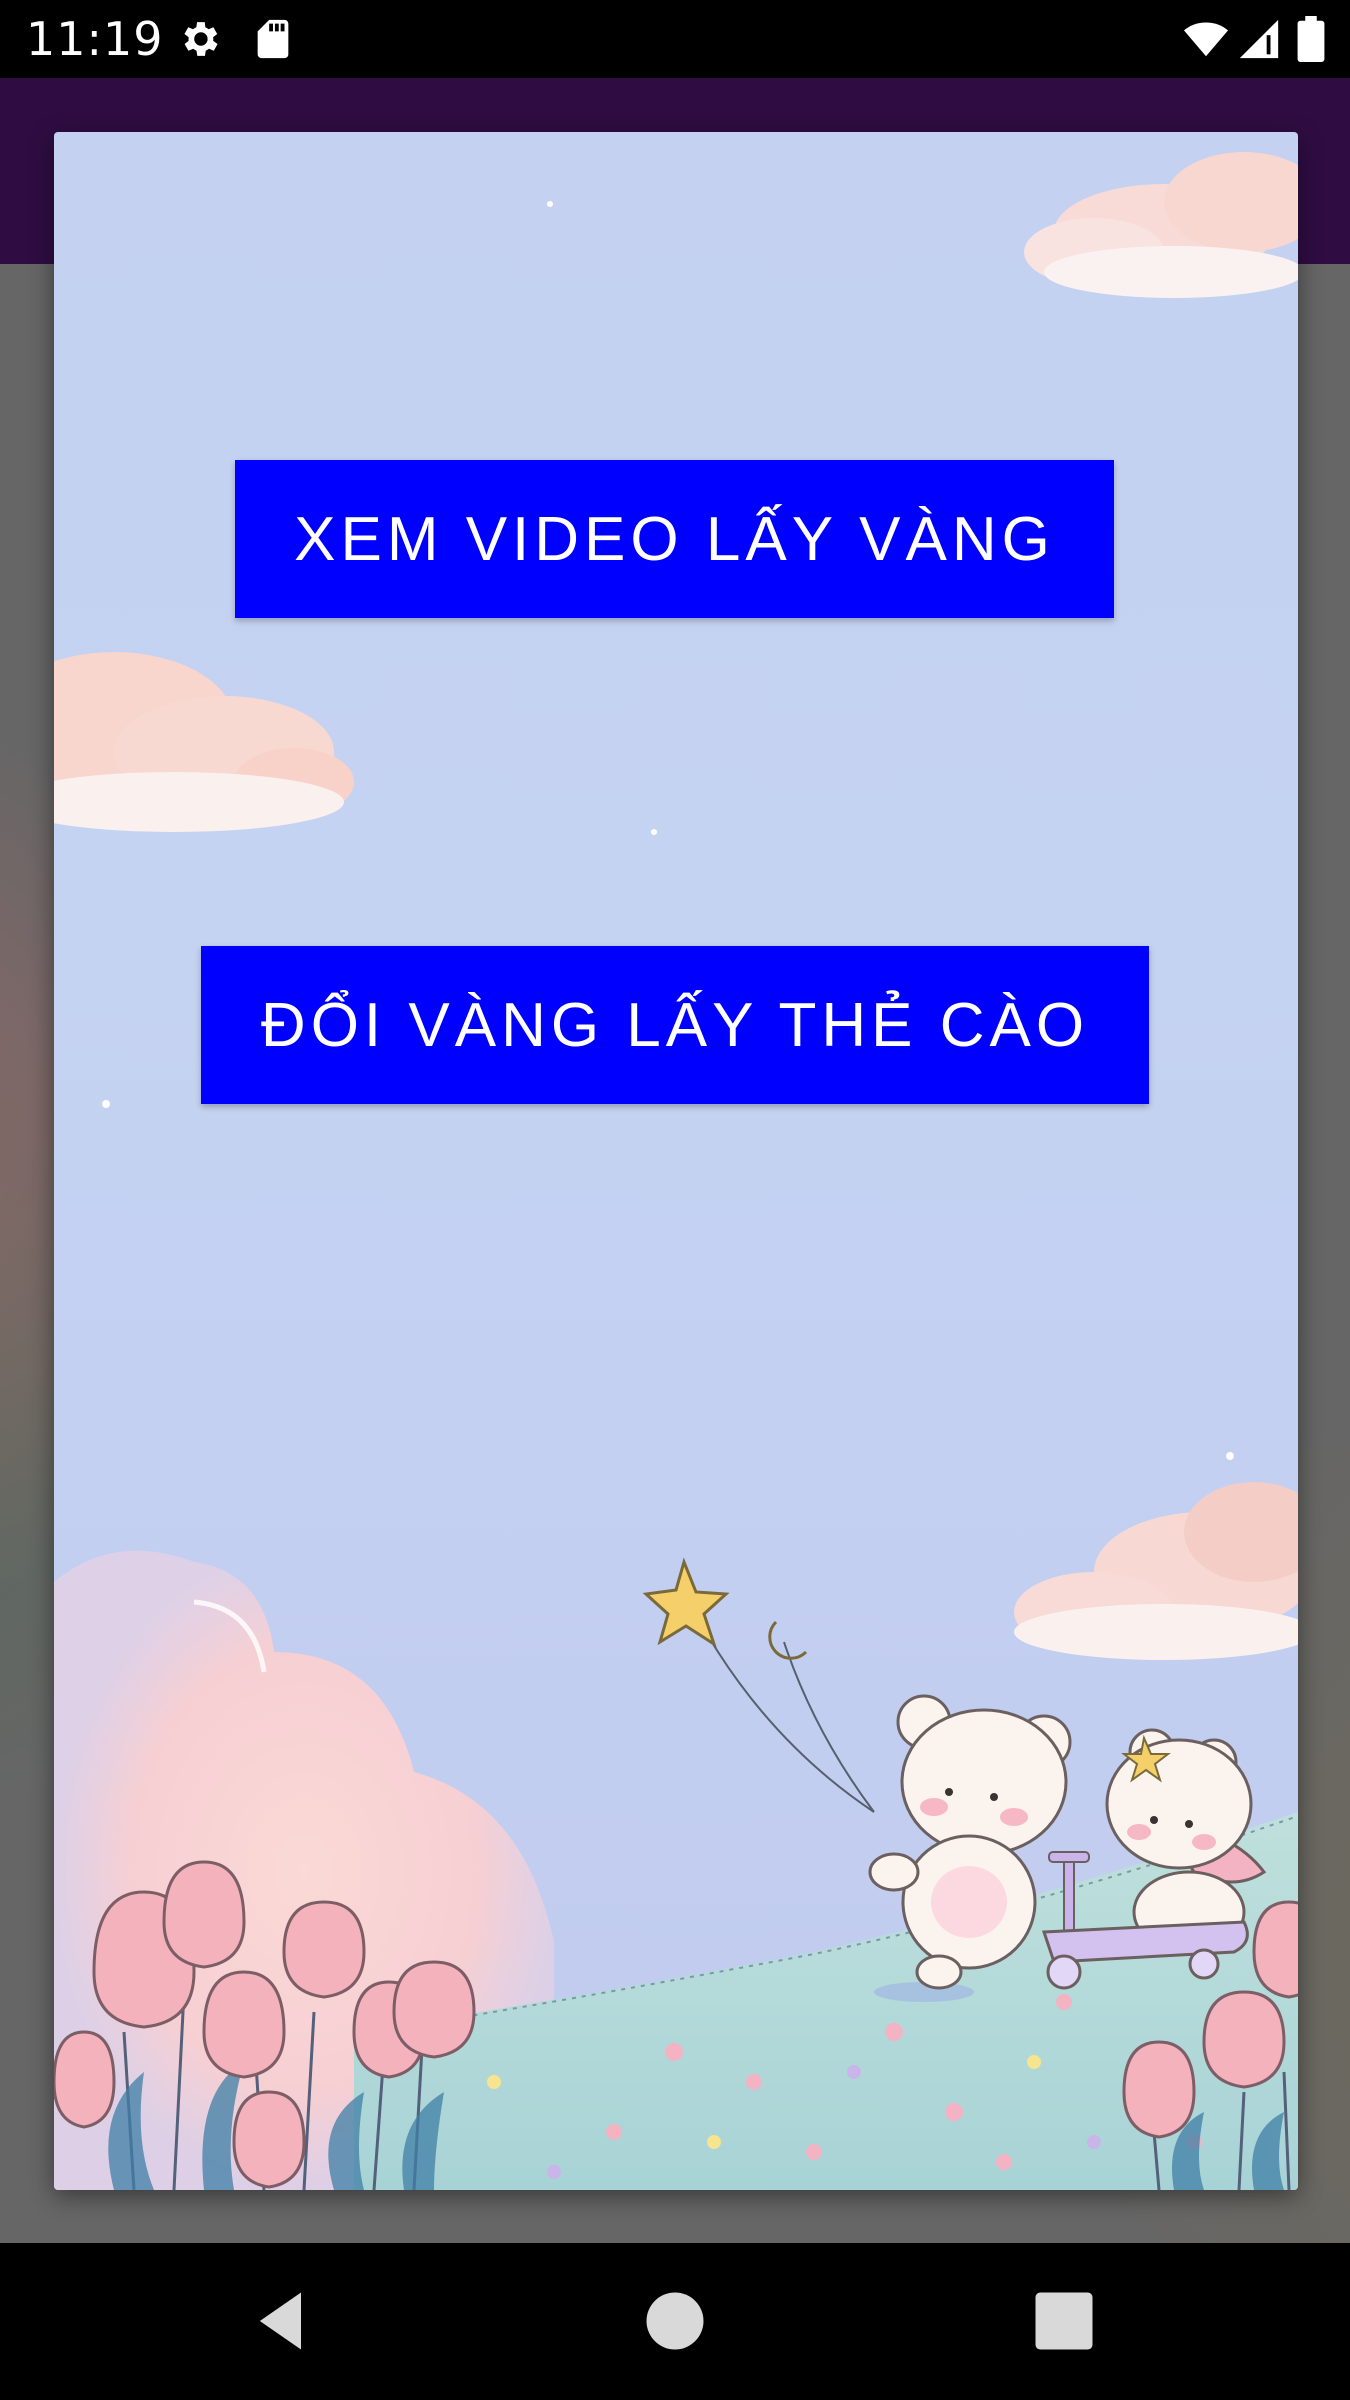  Describe the element at coordinates (199, 39) in the screenshot. I see `gear-icon` at that location.